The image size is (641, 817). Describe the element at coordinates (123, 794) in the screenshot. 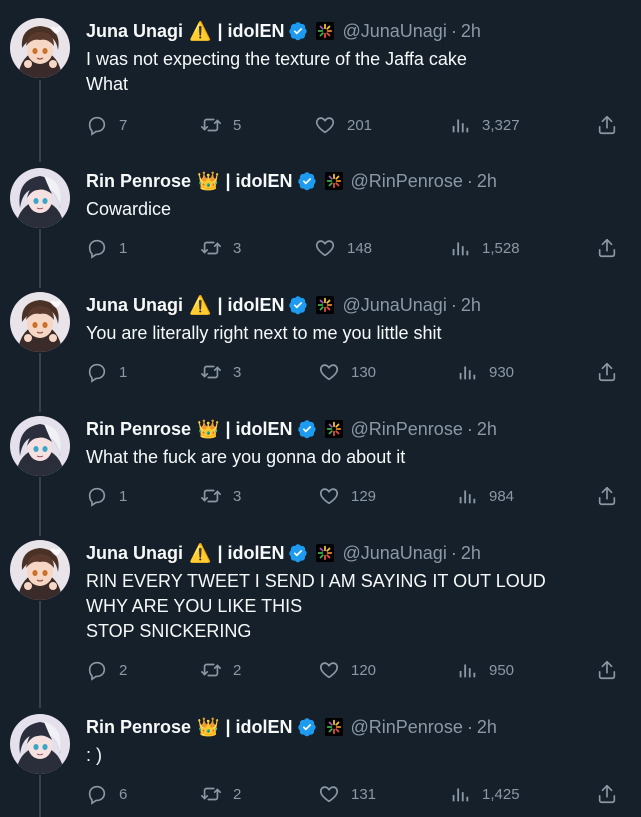

I see `reply-count: 6` at that location.